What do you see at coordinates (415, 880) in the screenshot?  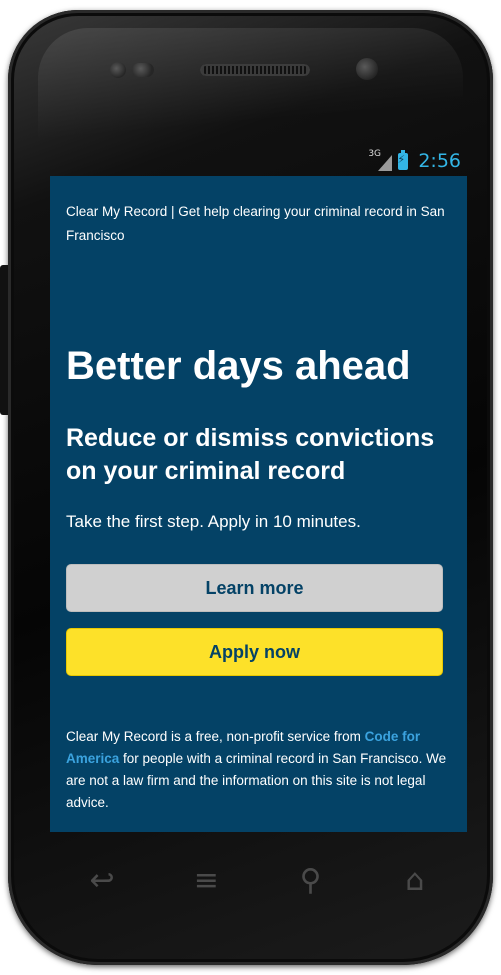 I see `home-icon: ⌂` at bounding box center [415, 880].